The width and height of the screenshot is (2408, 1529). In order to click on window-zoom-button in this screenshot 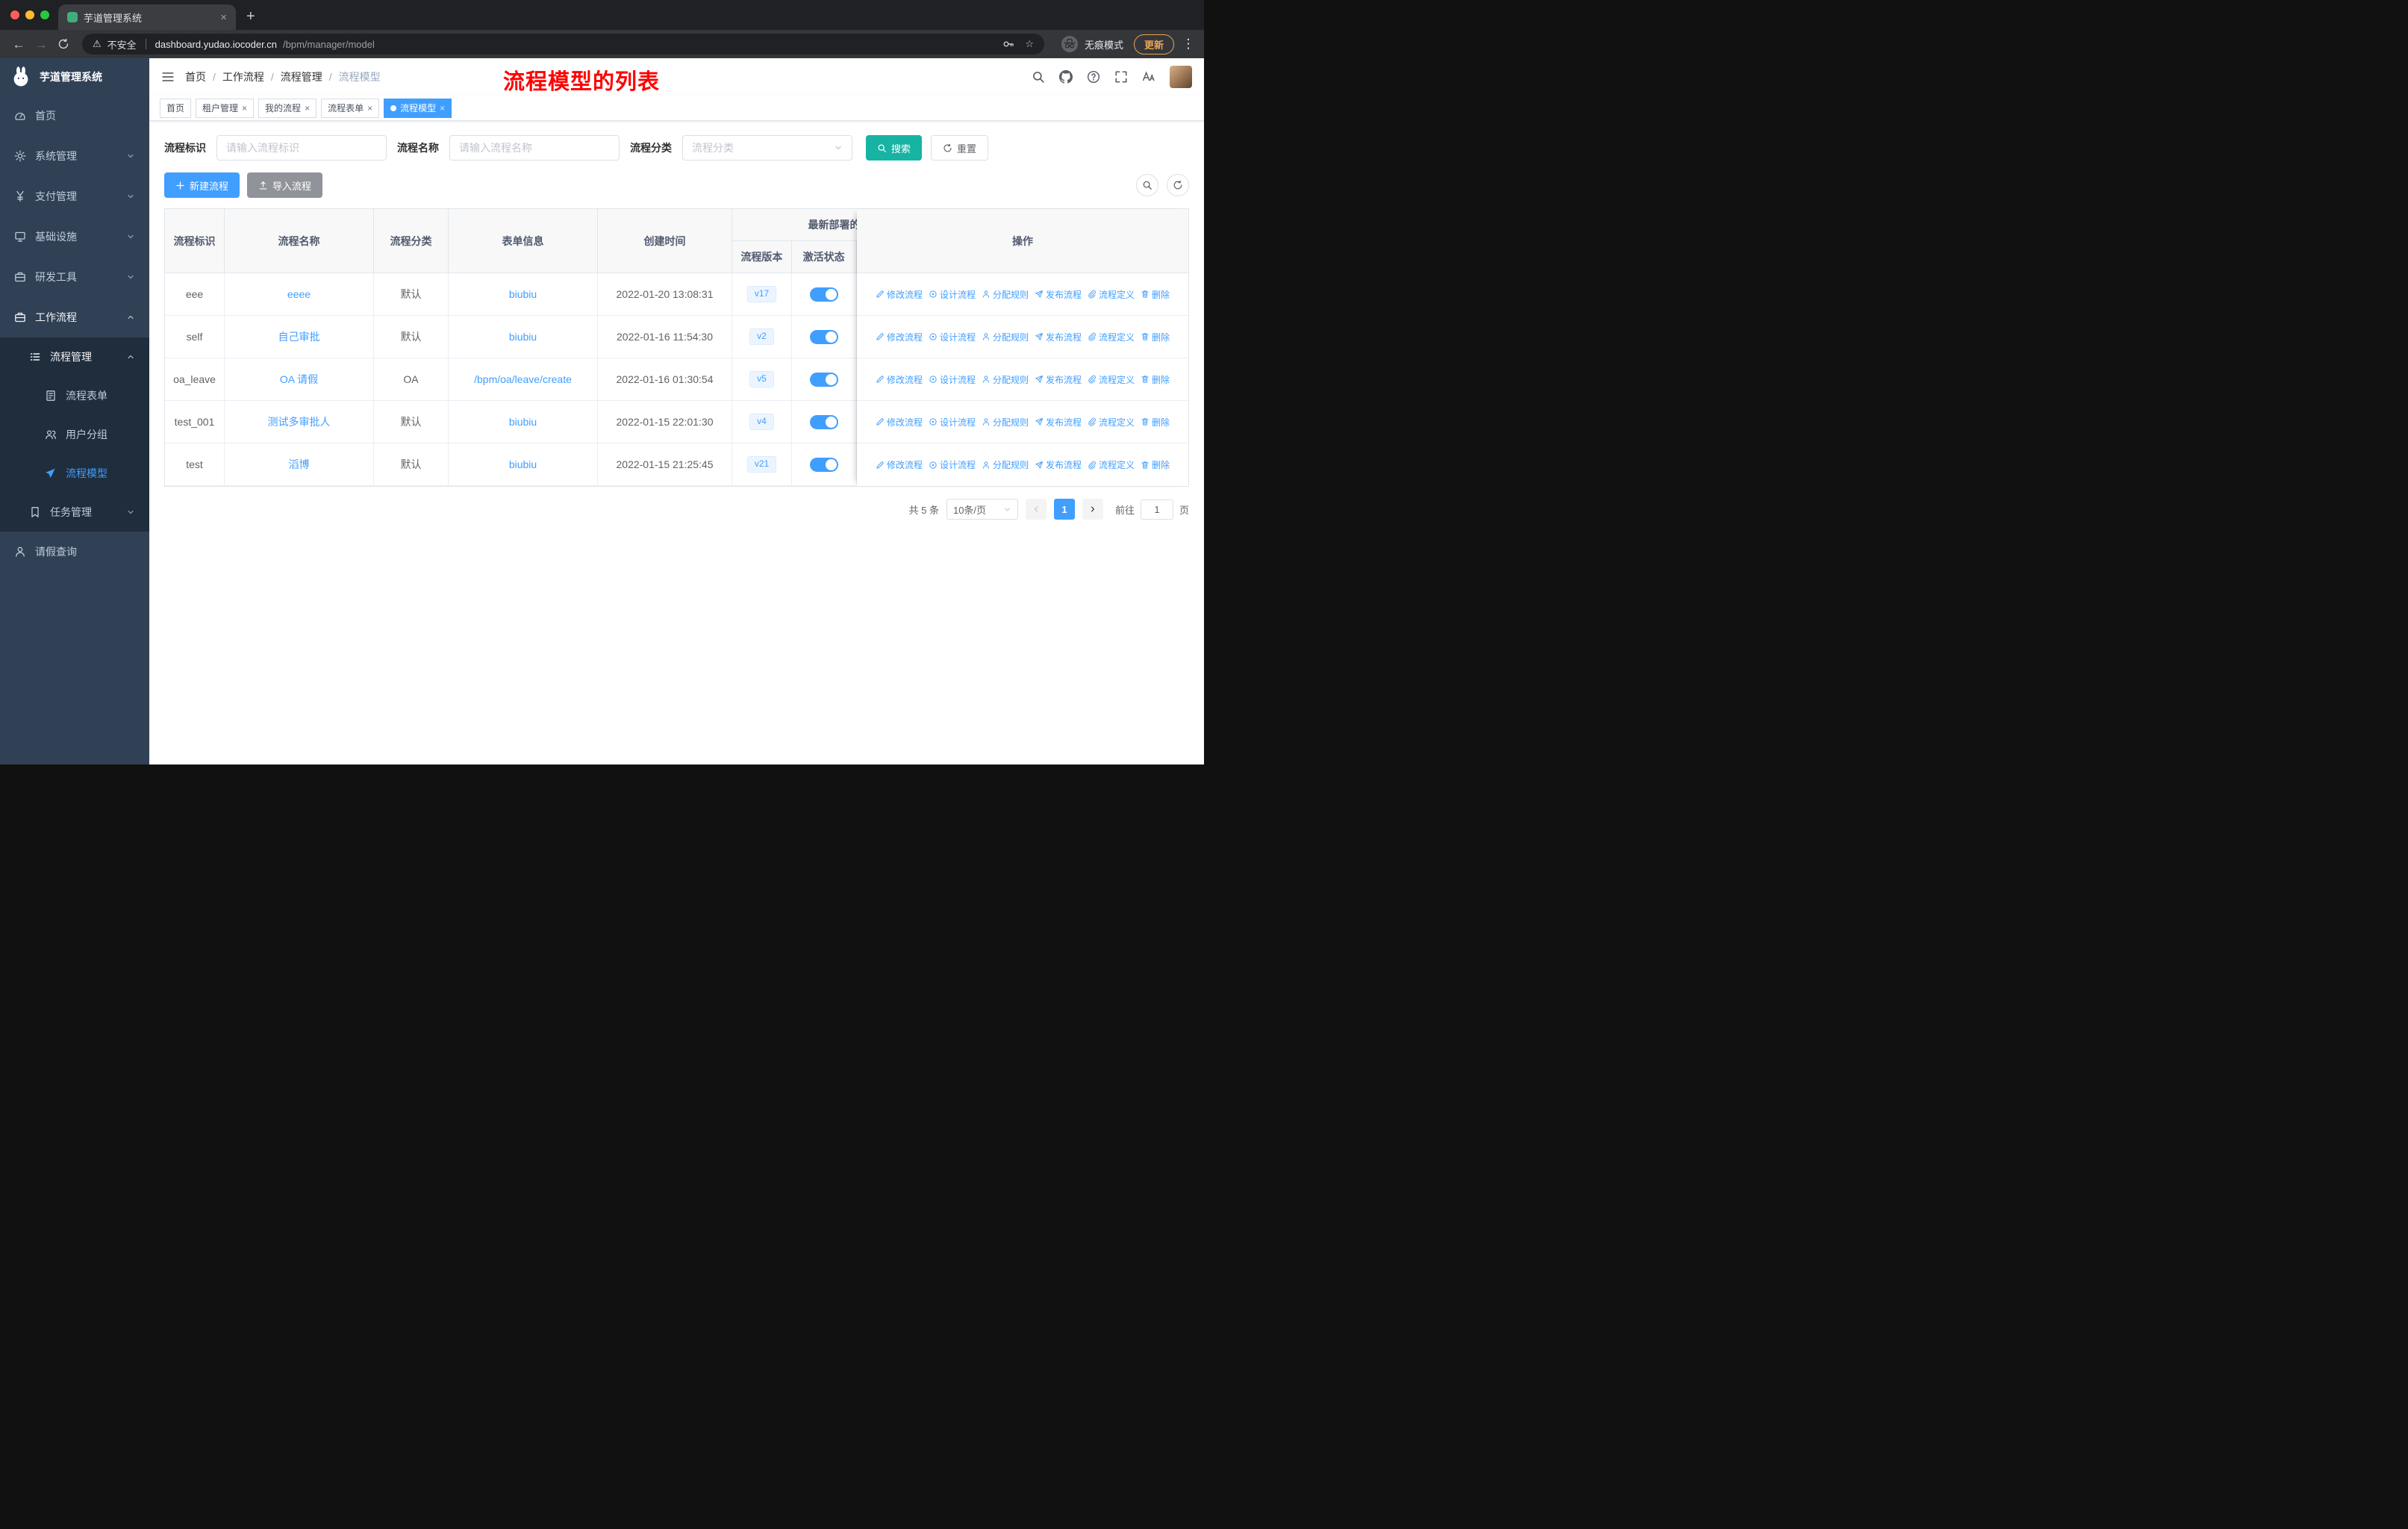, I will do `click(44, 15)`.